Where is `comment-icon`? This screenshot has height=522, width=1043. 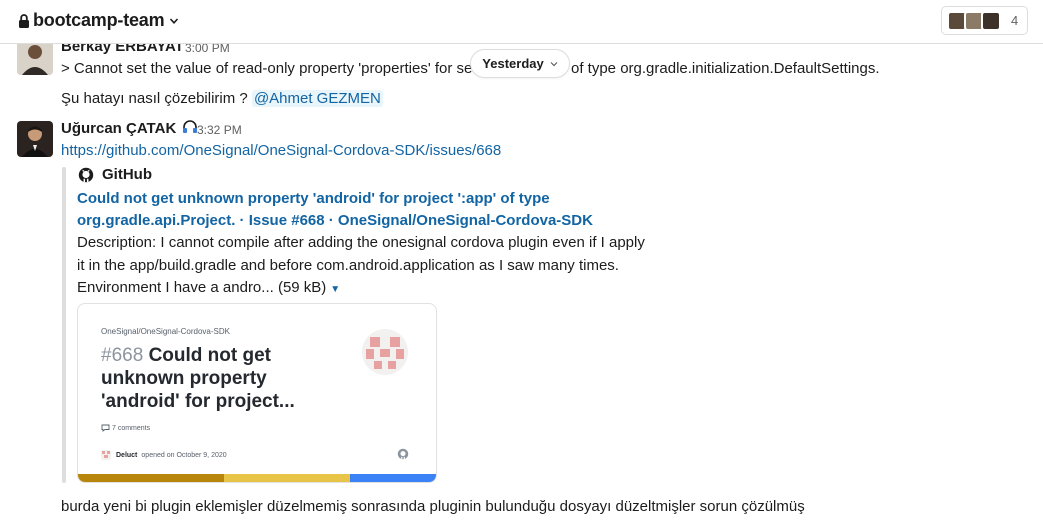
comment-icon is located at coordinates (105, 428).